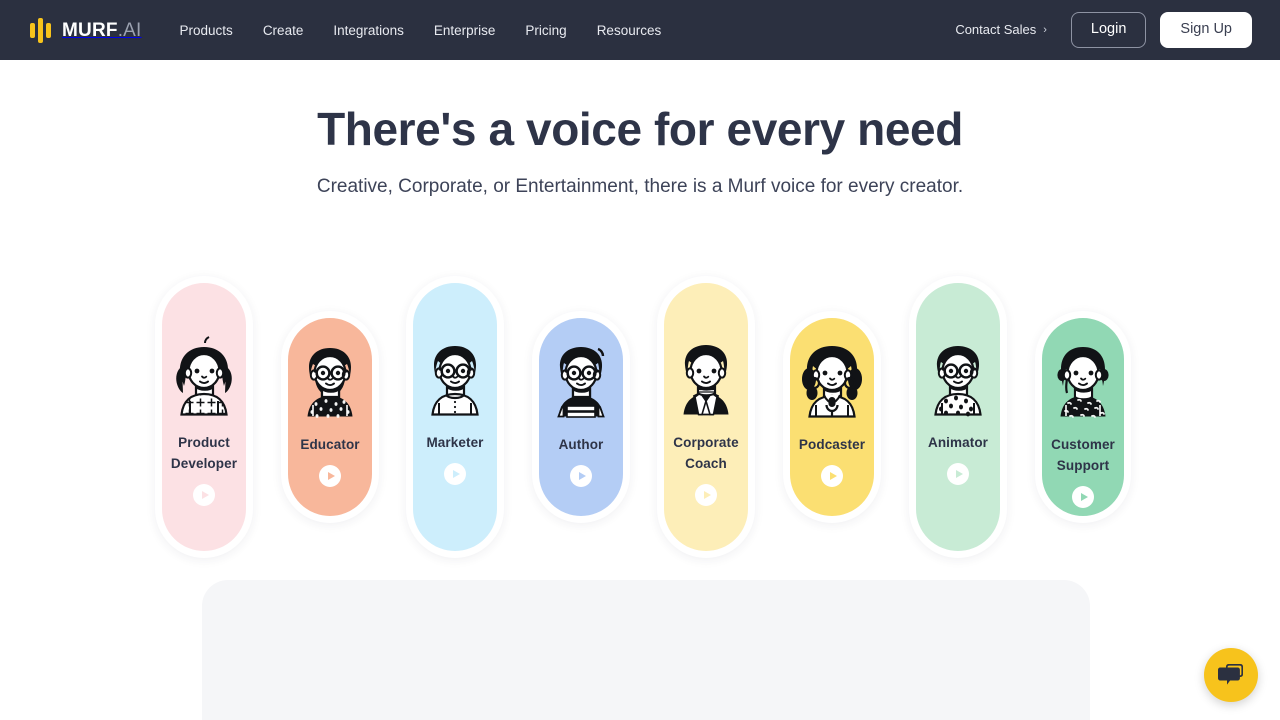  Describe the element at coordinates (465, 30) in the screenshot. I see `nav-item-enterprise: Enterprise` at that location.